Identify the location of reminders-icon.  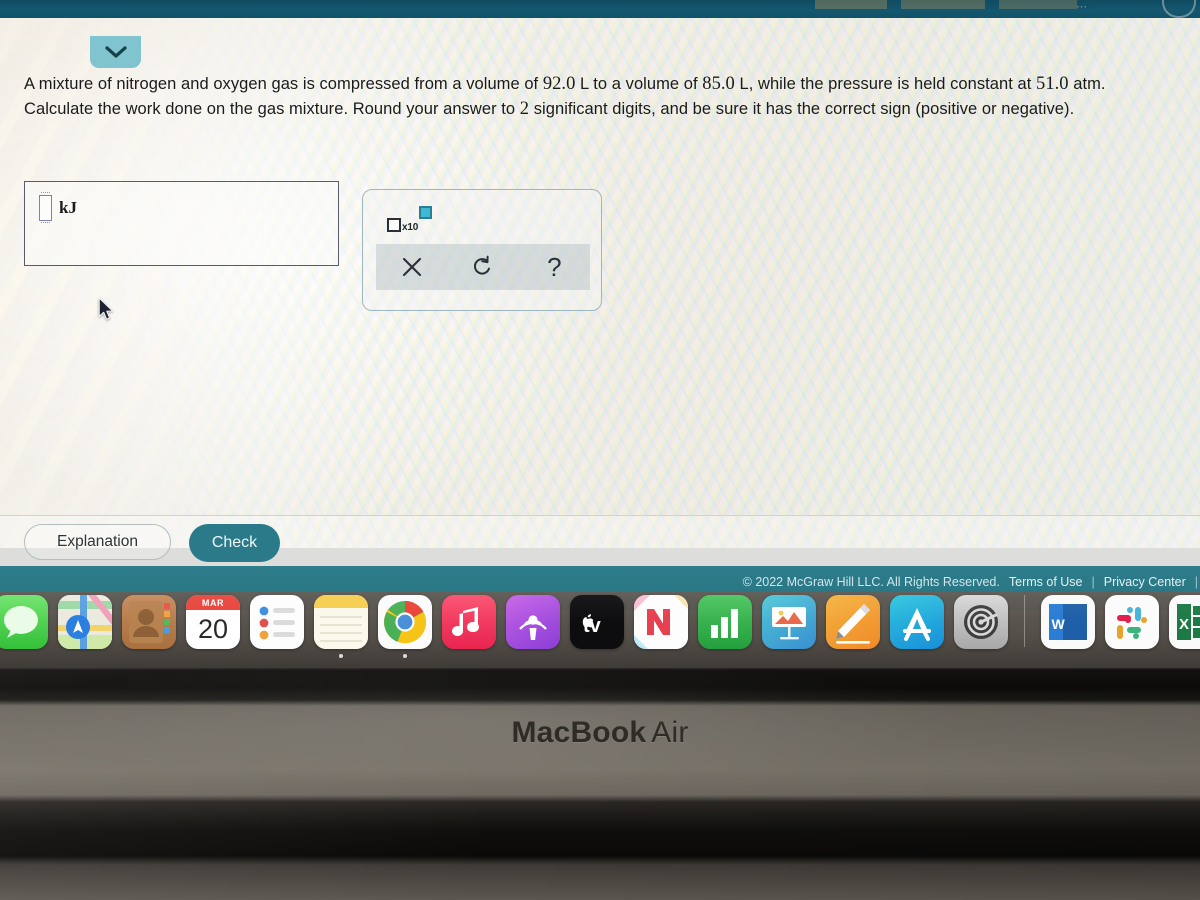
(277, 622).